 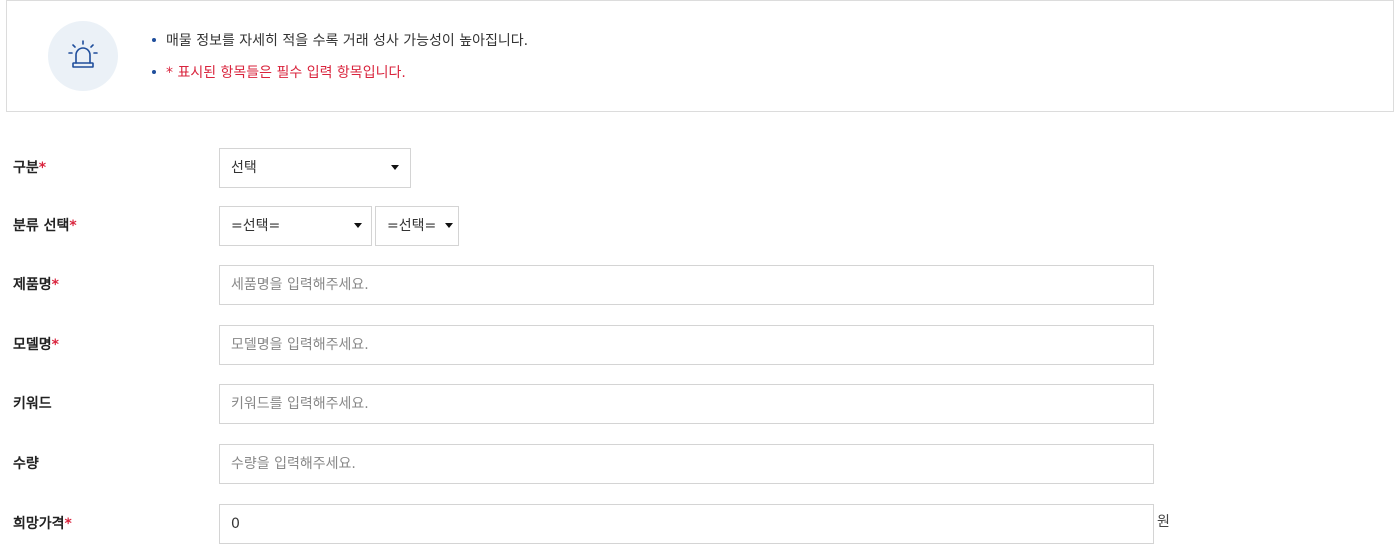 I want to click on category-label: 구분*, so click(x=29, y=168).